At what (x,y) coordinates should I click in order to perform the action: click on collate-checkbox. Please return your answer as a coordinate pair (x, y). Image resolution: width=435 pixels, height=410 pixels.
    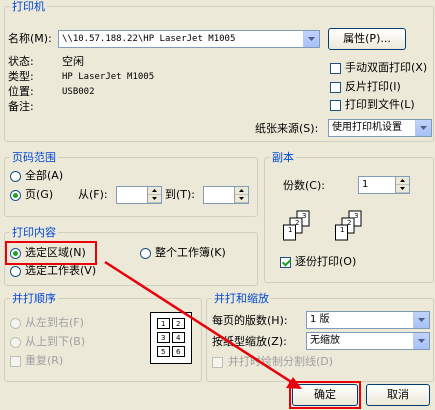
    Looking at the image, I should click on (285, 262).